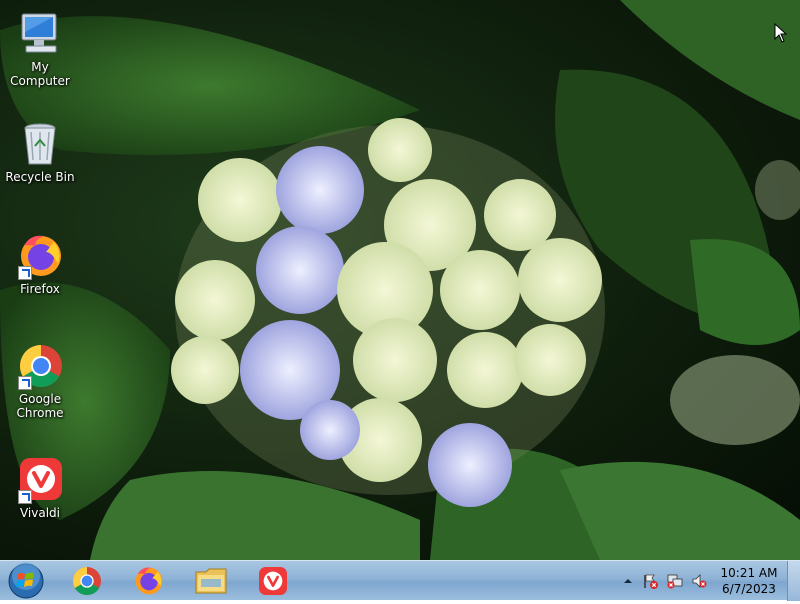  What do you see at coordinates (650, 581) in the screenshot?
I see `action-center-flag-icon` at bounding box center [650, 581].